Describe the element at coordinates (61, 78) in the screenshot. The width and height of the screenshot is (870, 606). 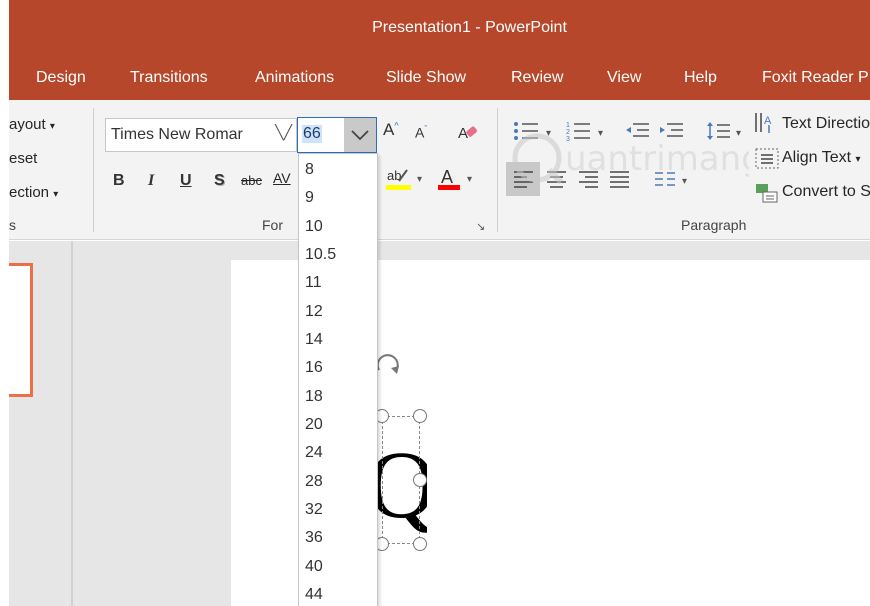
I see `tab-design: Design` at that location.